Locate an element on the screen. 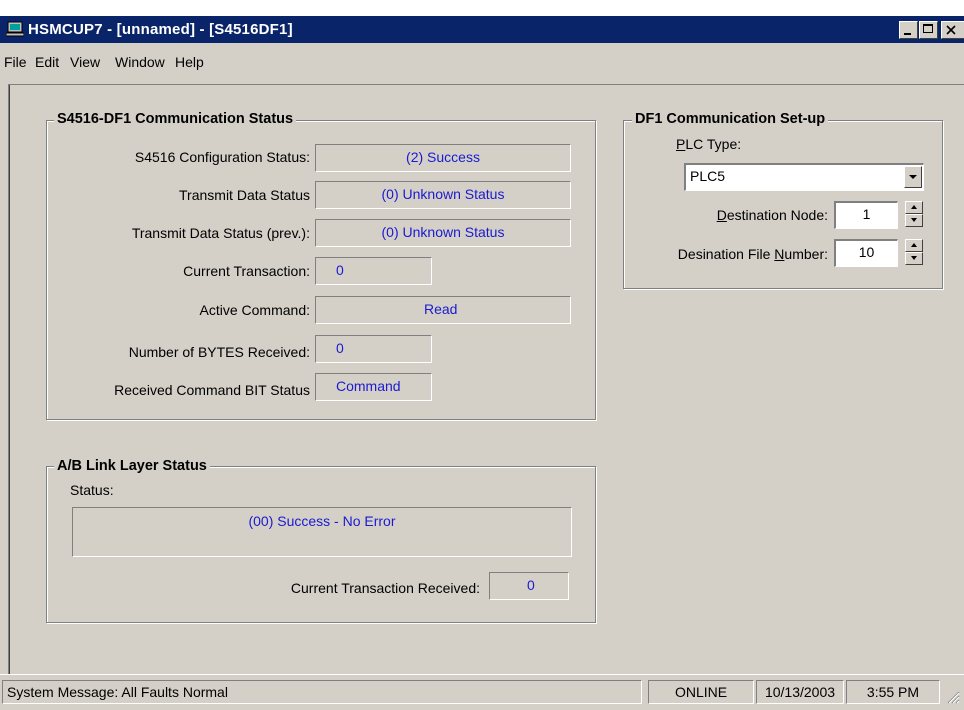  resize-grip-icon is located at coordinates (953, 697).